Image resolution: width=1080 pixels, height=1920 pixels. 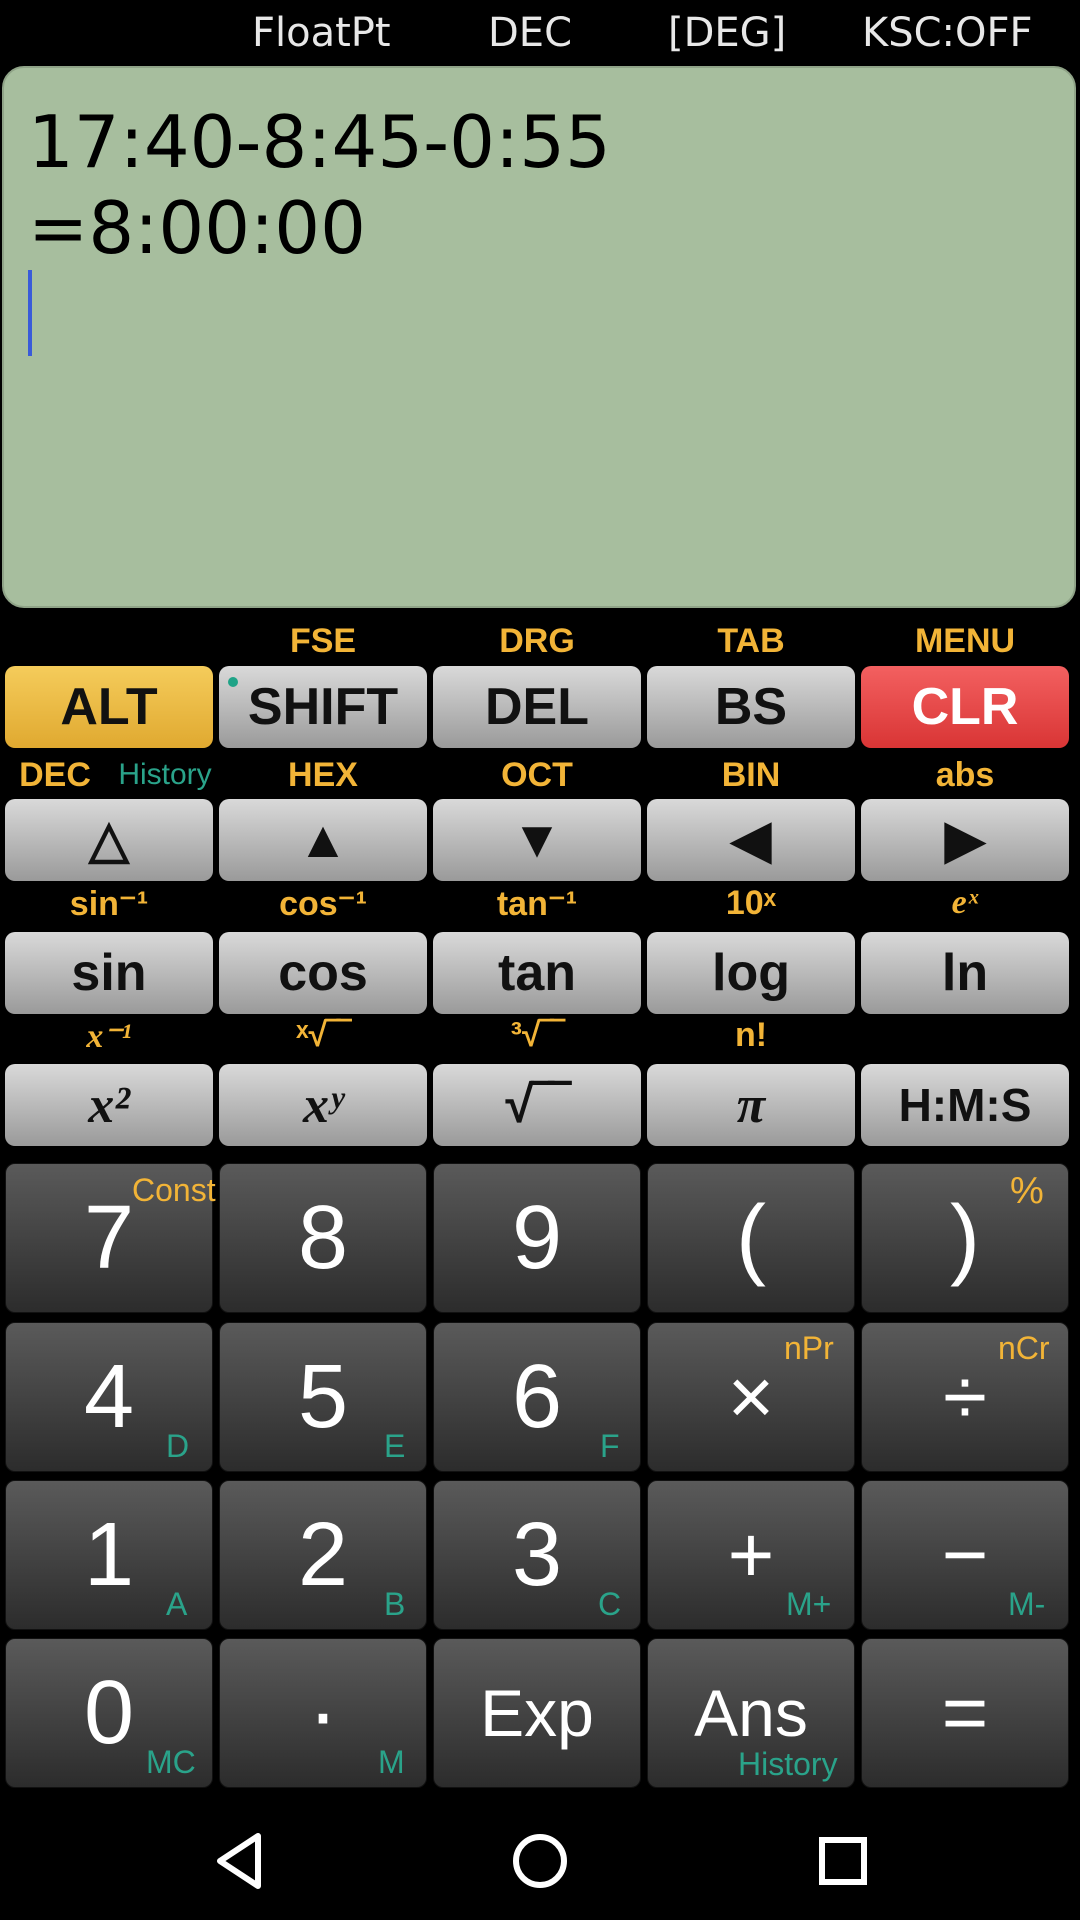 I want to click on label-history: History, so click(x=165, y=774).